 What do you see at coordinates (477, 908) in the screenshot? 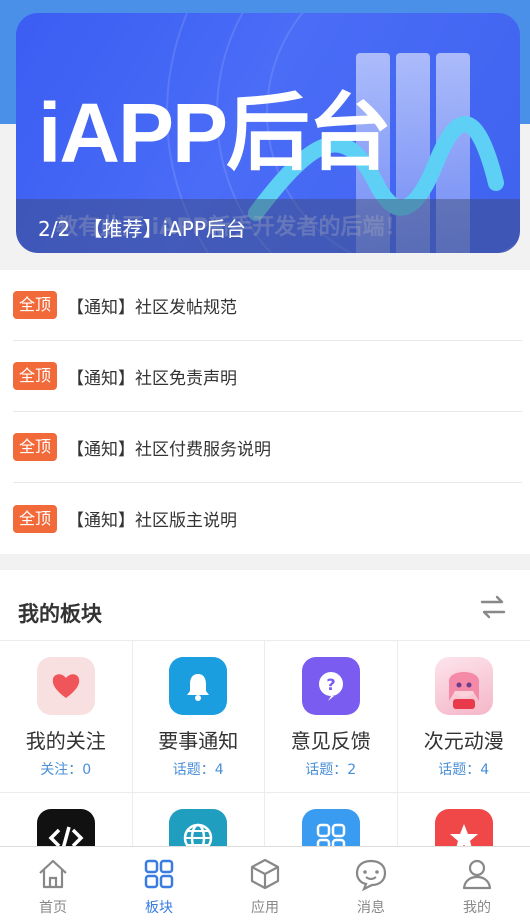
I see `tab-label: 我的` at bounding box center [477, 908].